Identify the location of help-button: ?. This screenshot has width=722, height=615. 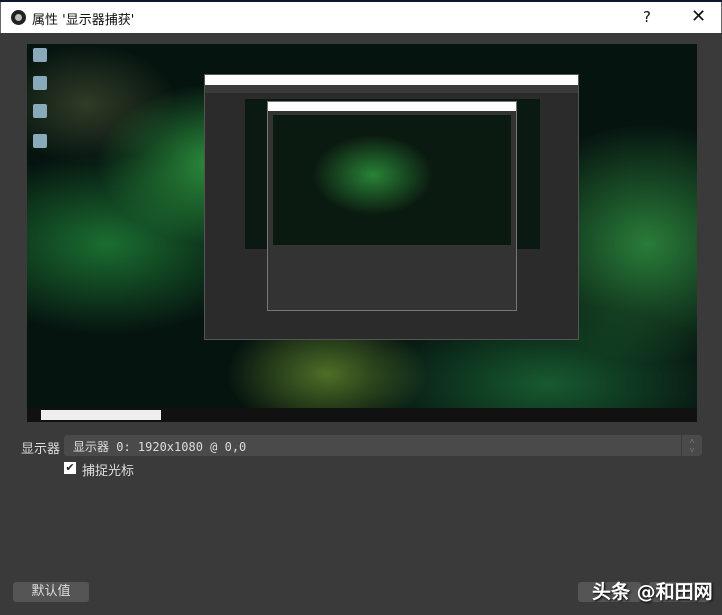
(647, 17).